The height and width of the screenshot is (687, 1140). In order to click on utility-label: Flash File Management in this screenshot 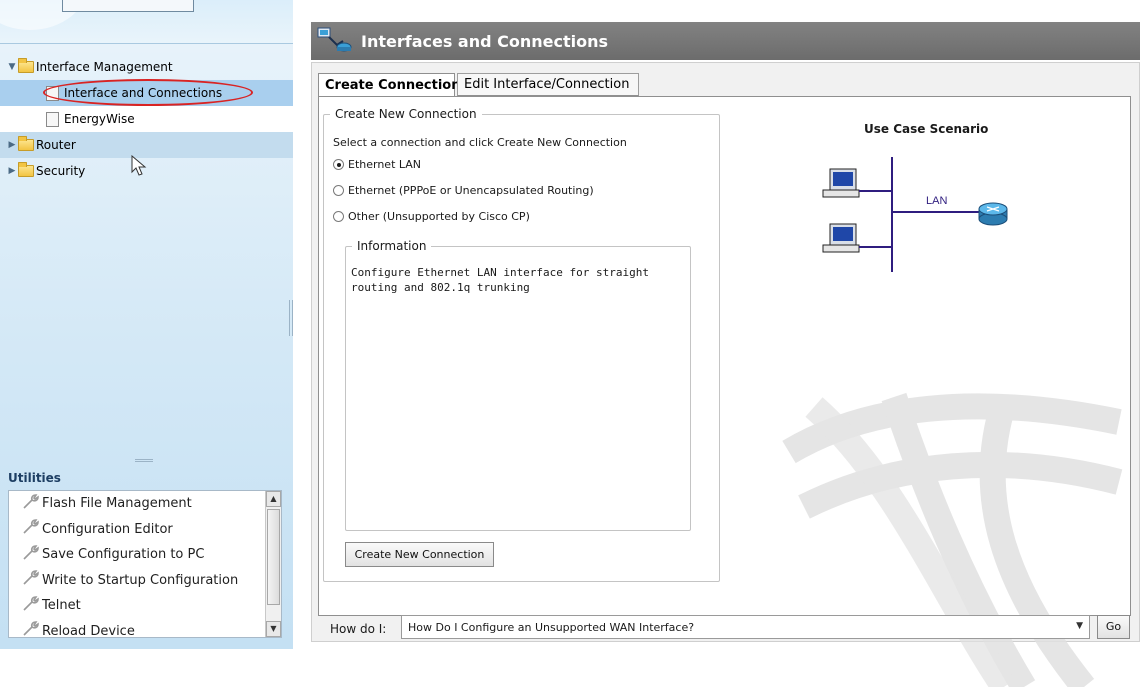, I will do `click(117, 504)`.